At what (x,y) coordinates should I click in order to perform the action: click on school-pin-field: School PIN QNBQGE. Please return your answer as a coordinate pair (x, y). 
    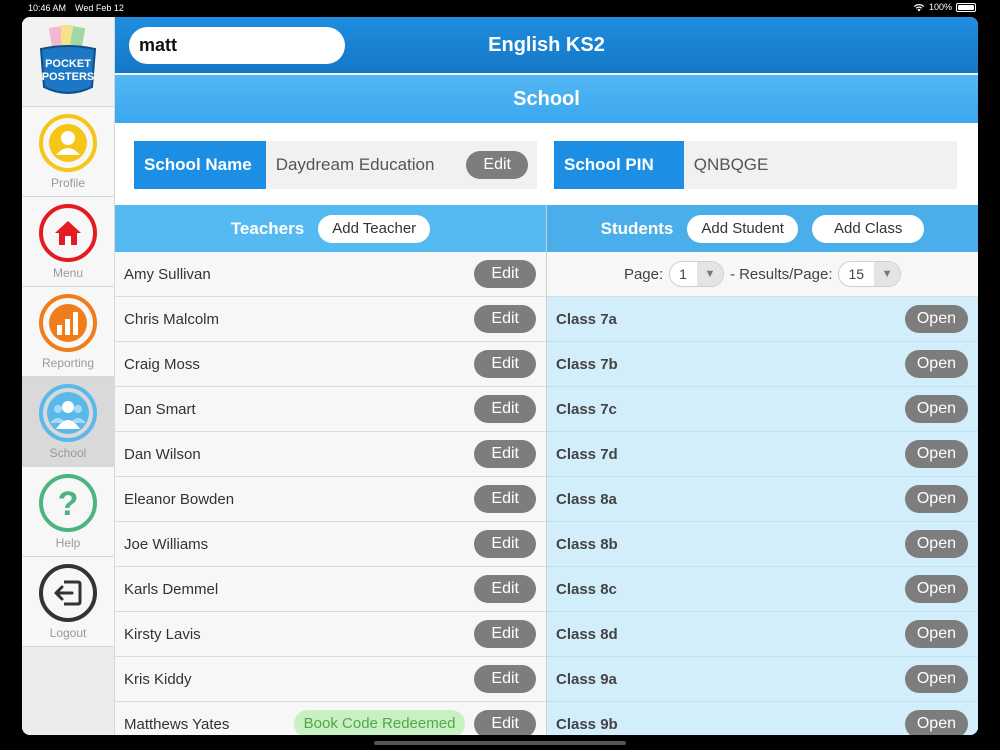
    Looking at the image, I should click on (755, 165).